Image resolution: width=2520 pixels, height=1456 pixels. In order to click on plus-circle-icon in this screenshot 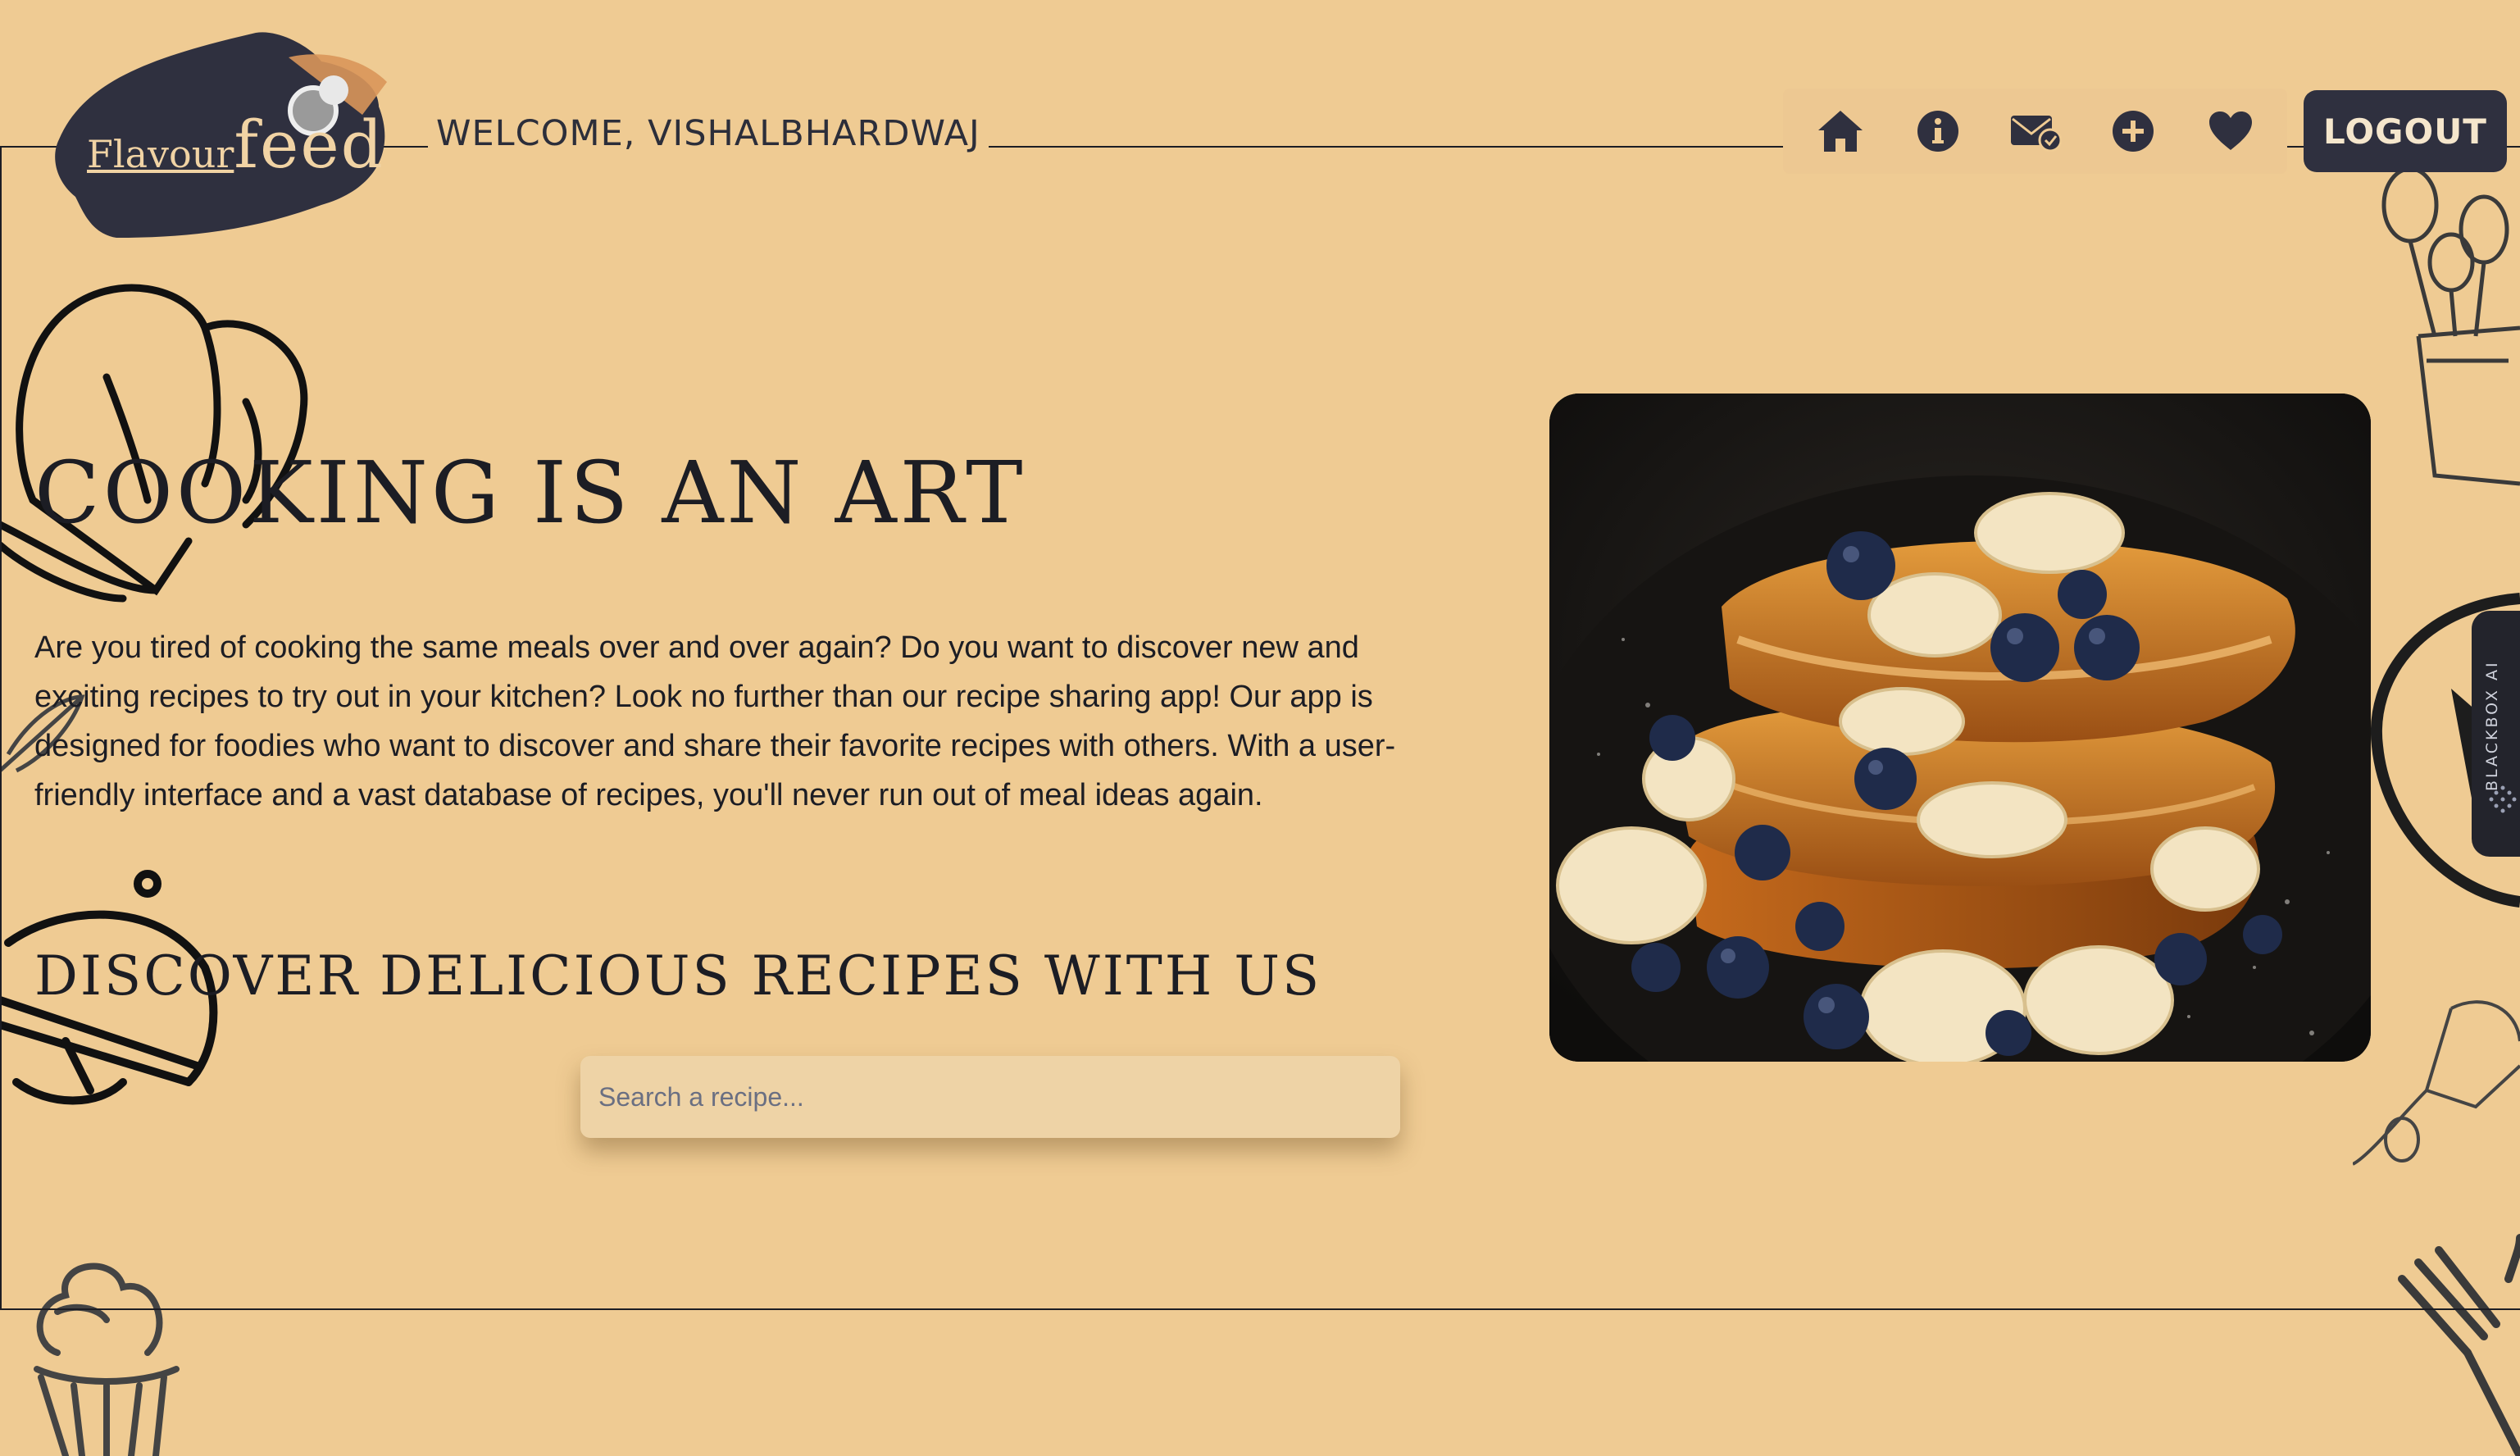, I will do `click(2133, 131)`.